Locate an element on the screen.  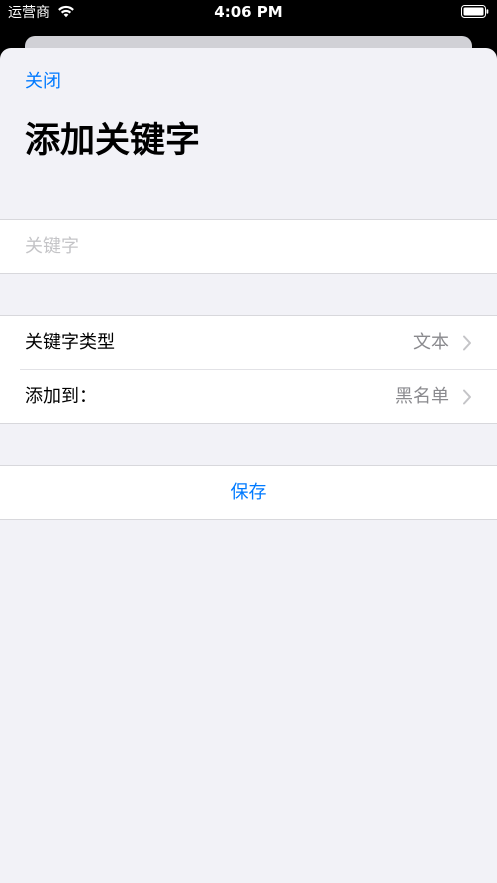
close-button: 关闭 is located at coordinates (43, 82).